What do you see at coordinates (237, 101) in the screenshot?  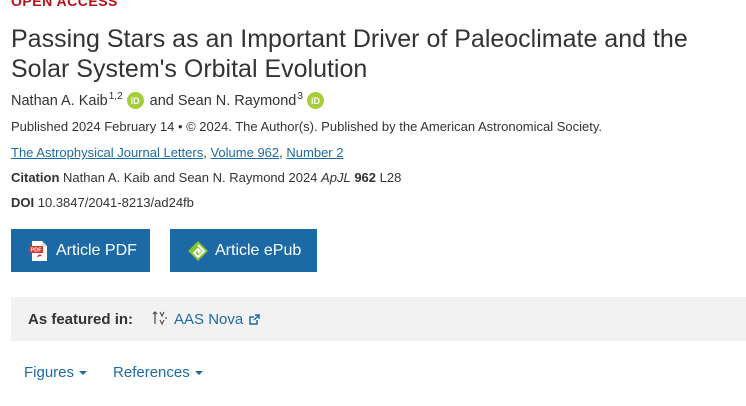 I see `author-name: Sean N. Raymond` at bounding box center [237, 101].